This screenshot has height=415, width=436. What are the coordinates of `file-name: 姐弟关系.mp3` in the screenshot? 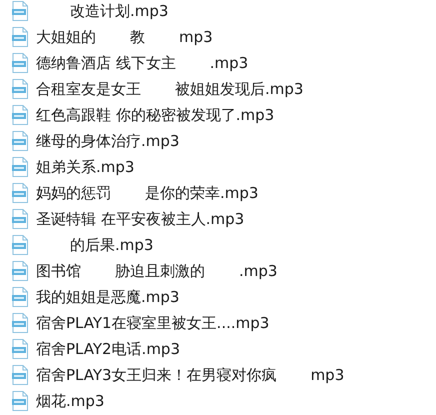 It's located at (85, 167).